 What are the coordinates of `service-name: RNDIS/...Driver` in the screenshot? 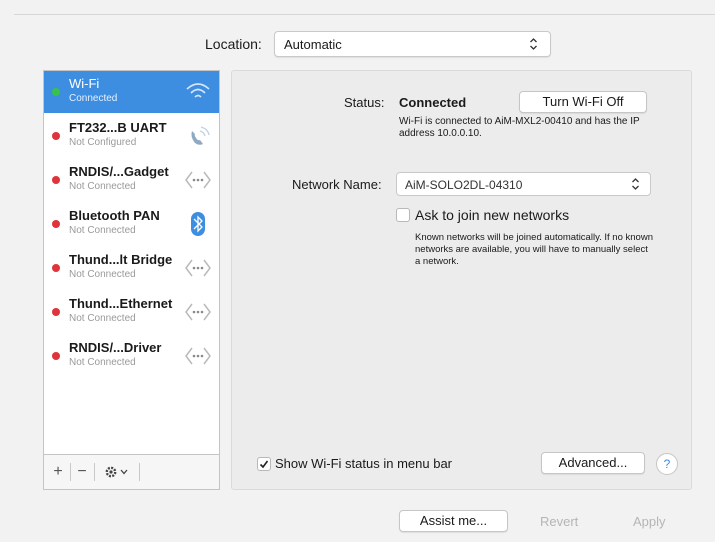 It's located at (115, 347).